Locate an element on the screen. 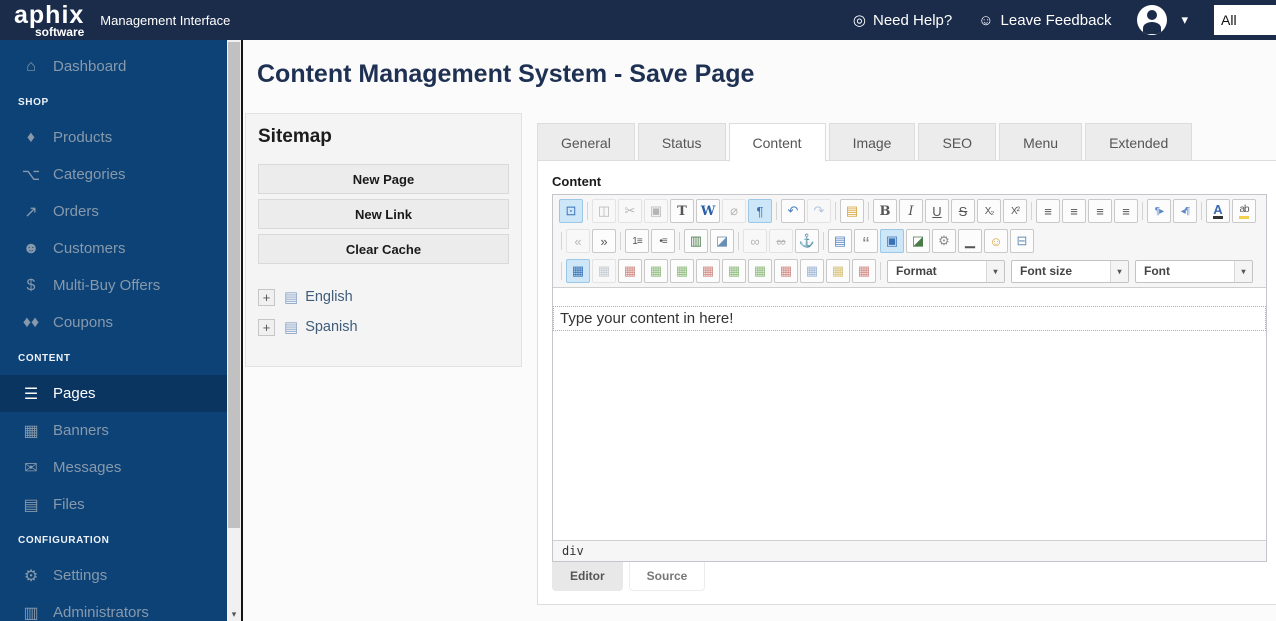  source-mode-tab: Source is located at coordinates (667, 576).